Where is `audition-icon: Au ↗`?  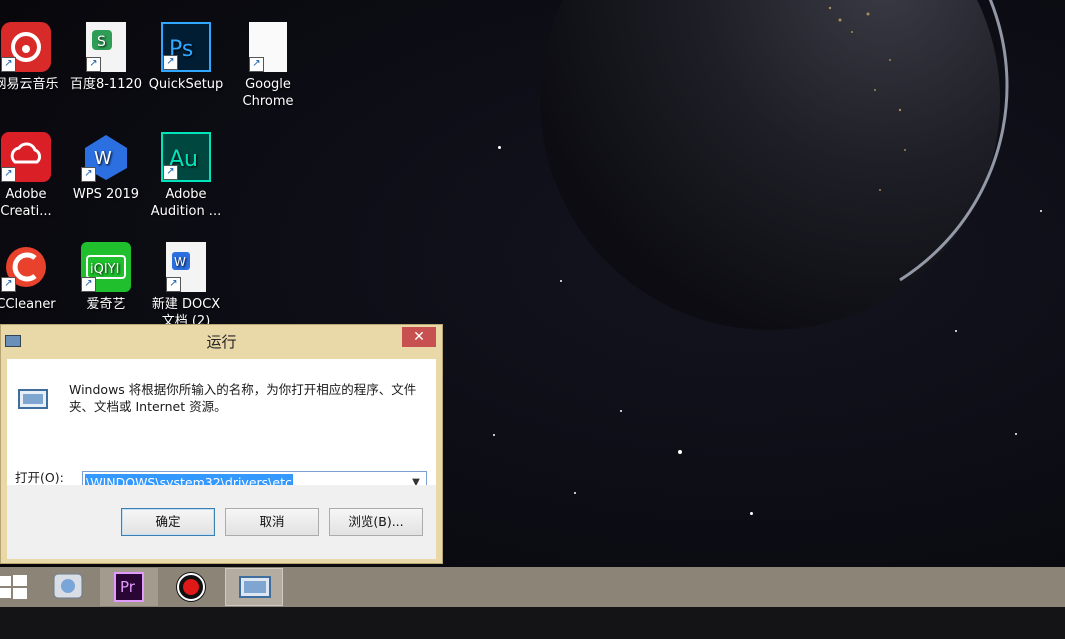 audition-icon: Au ↗ is located at coordinates (186, 157).